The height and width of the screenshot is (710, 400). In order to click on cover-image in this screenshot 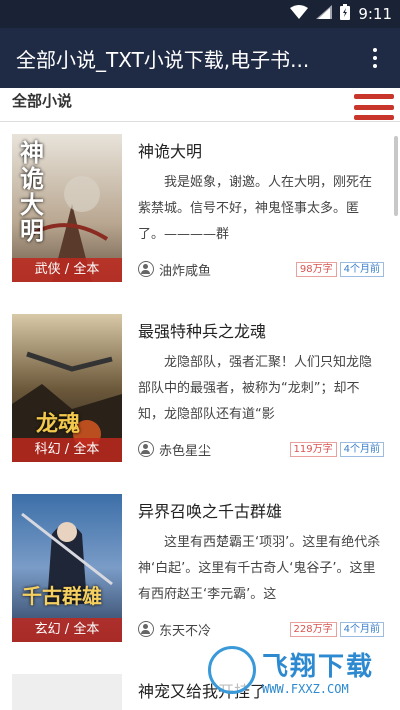, I will do `click(67, 692)`.